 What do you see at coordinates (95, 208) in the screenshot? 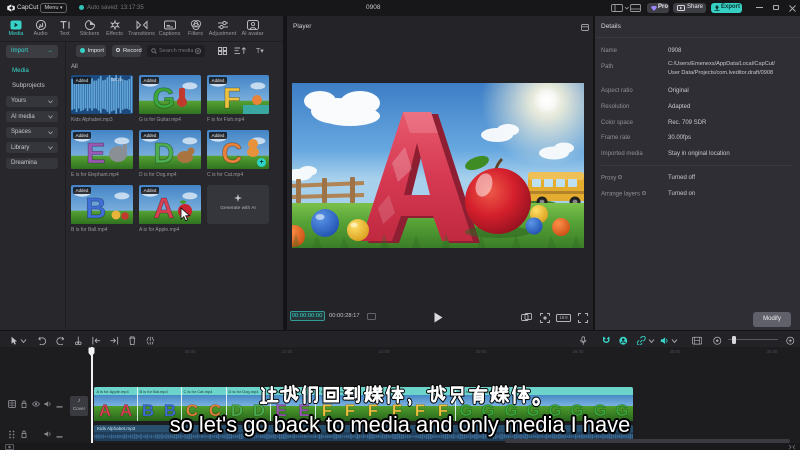
I see `svg-text: B` at bounding box center [95, 208].